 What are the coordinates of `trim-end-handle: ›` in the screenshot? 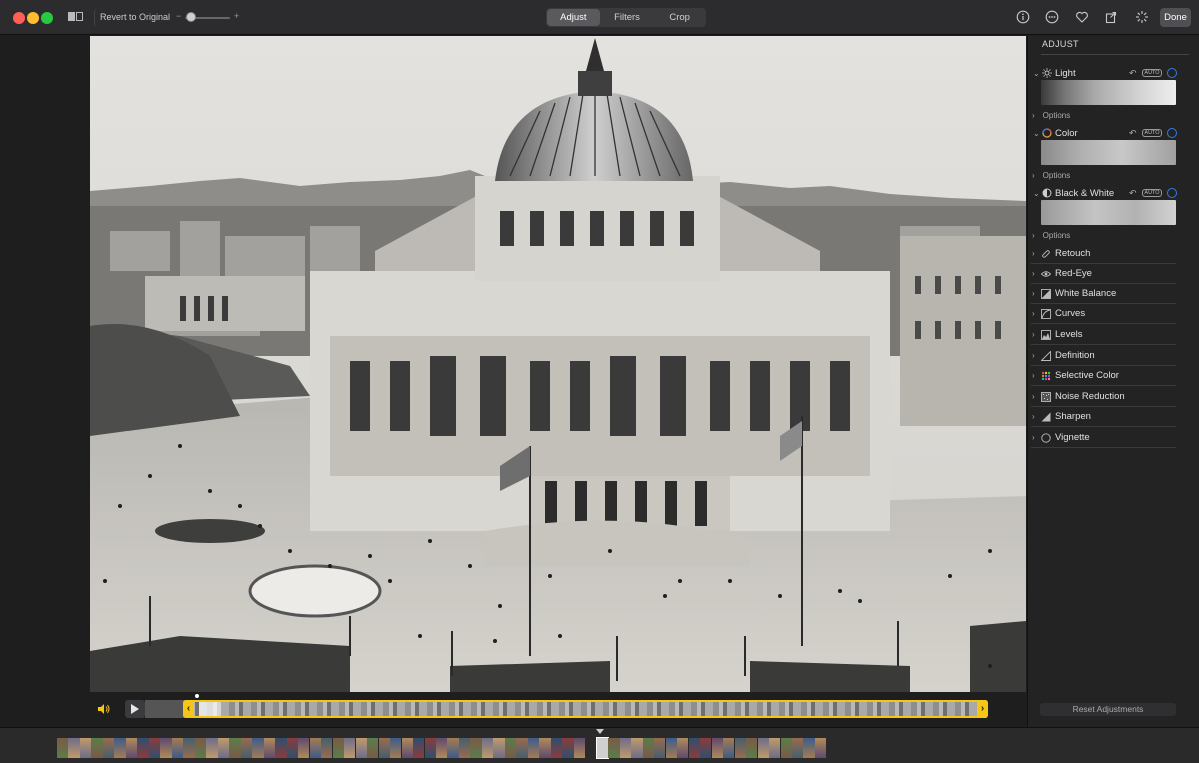 It's located at (982, 709).